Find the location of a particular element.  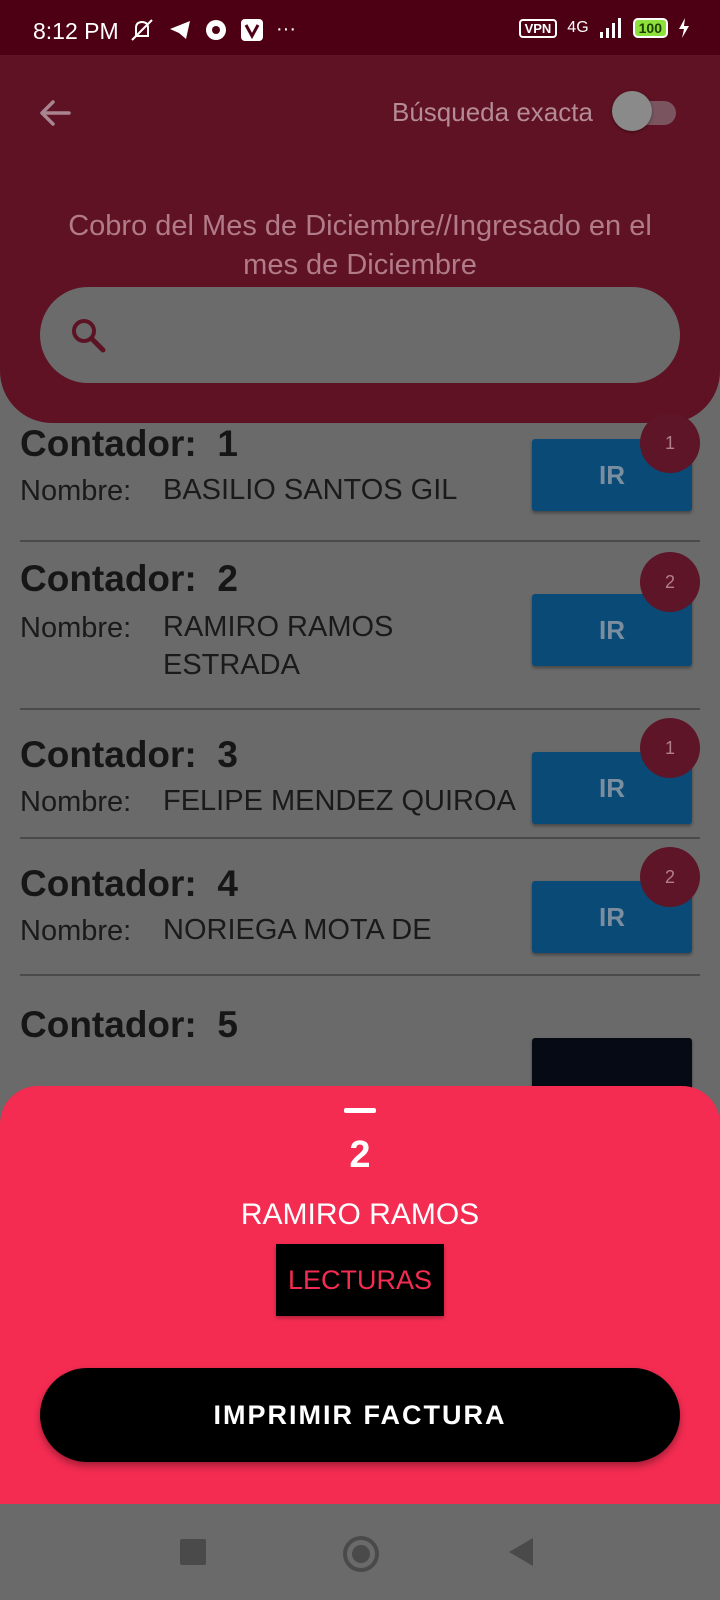

print-invoice-button: IMPRIMIR FACTURA is located at coordinates (360, 1415).